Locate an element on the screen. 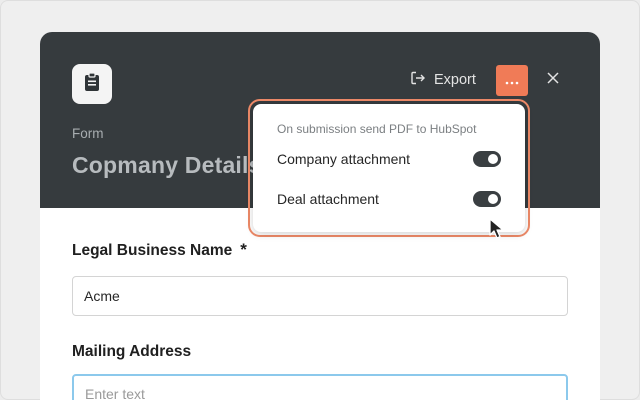  menu-item-company-attachment: Company attachment is located at coordinates (389, 159).